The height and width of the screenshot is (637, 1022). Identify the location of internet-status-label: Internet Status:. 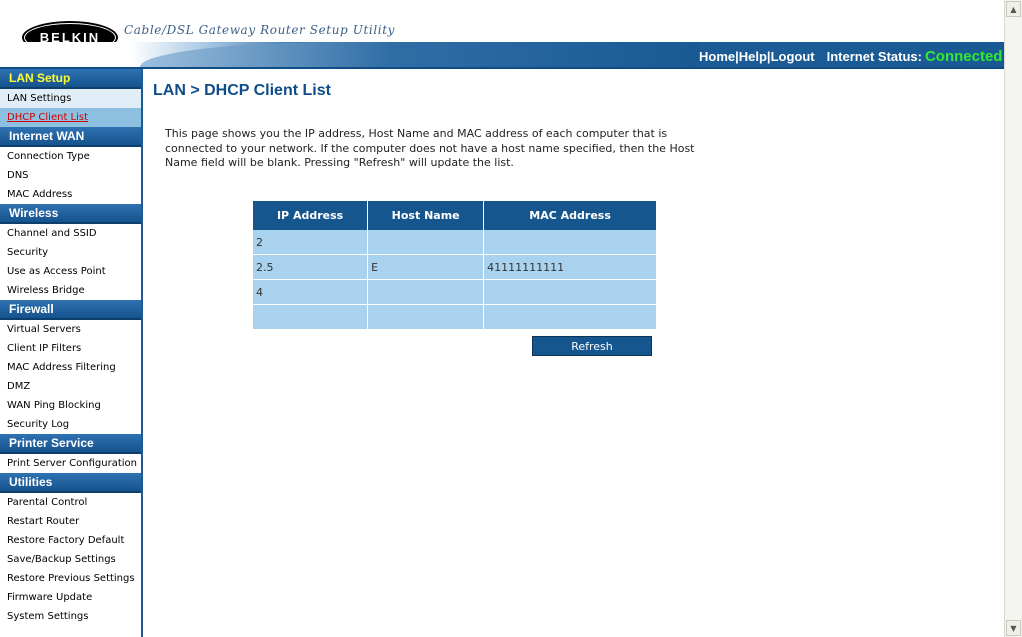
(874, 56).